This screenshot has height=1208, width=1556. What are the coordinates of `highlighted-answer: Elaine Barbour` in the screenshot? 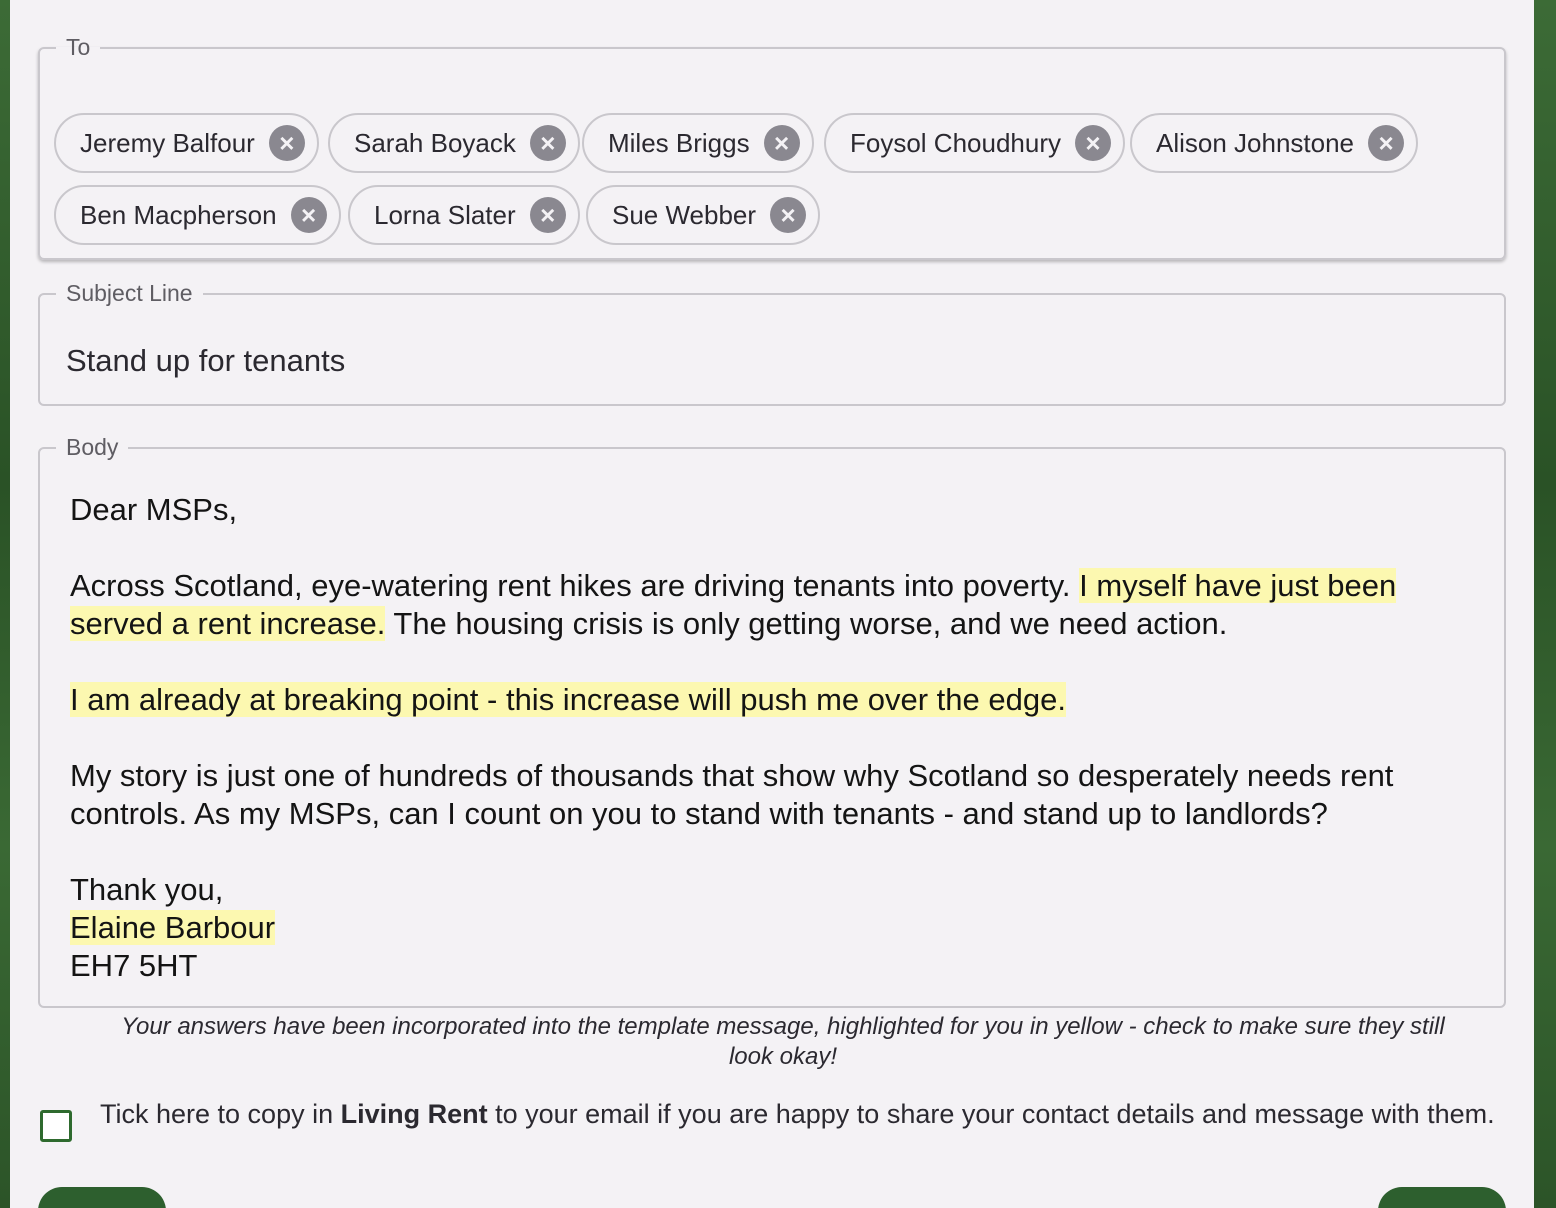 It's located at (173, 927).